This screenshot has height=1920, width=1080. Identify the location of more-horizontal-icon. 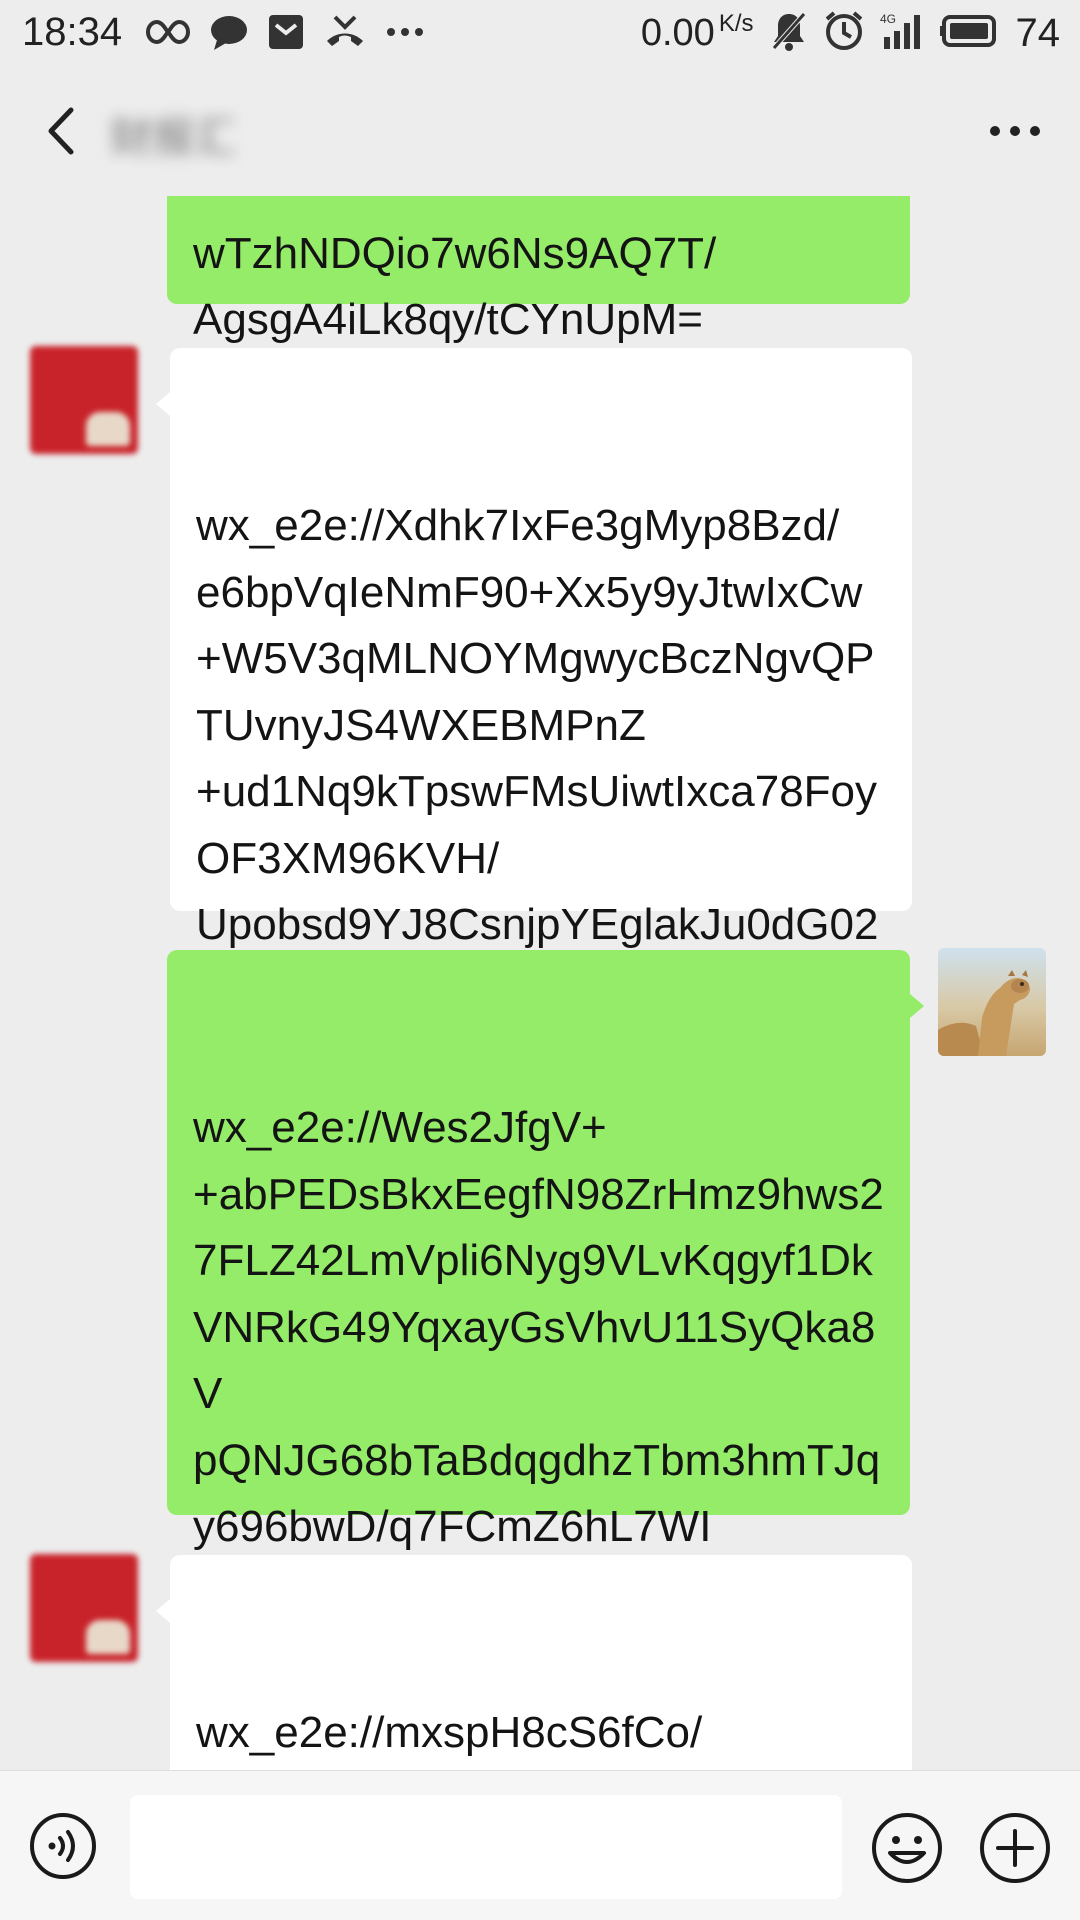
(1015, 131).